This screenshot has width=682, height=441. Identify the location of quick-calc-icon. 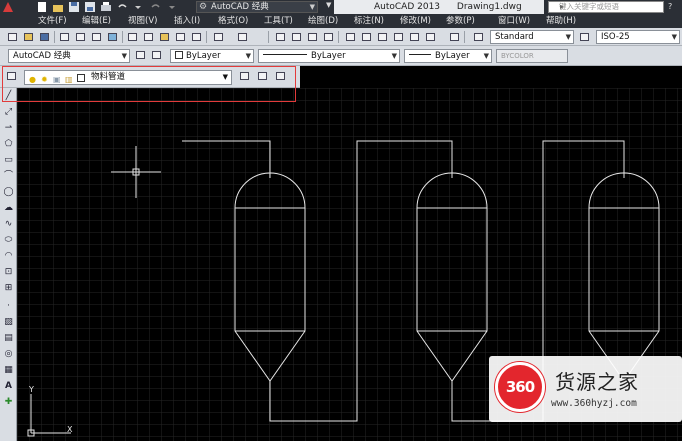
(430, 37).